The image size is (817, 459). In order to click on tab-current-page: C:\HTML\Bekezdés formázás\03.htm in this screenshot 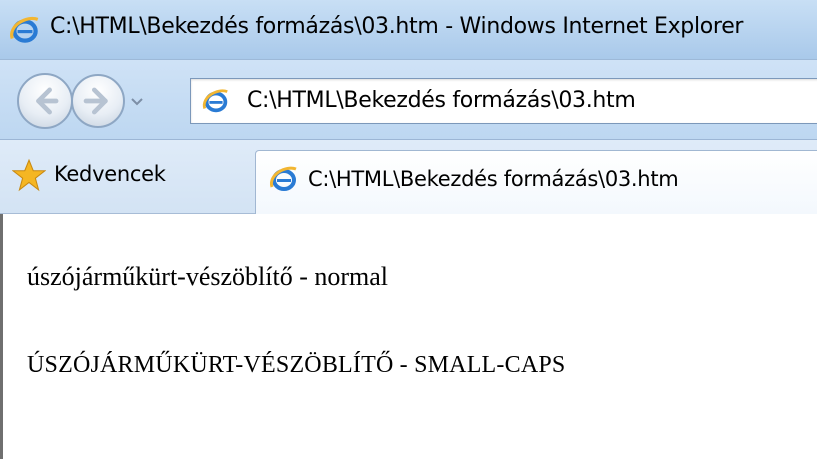, I will do `click(536, 182)`.